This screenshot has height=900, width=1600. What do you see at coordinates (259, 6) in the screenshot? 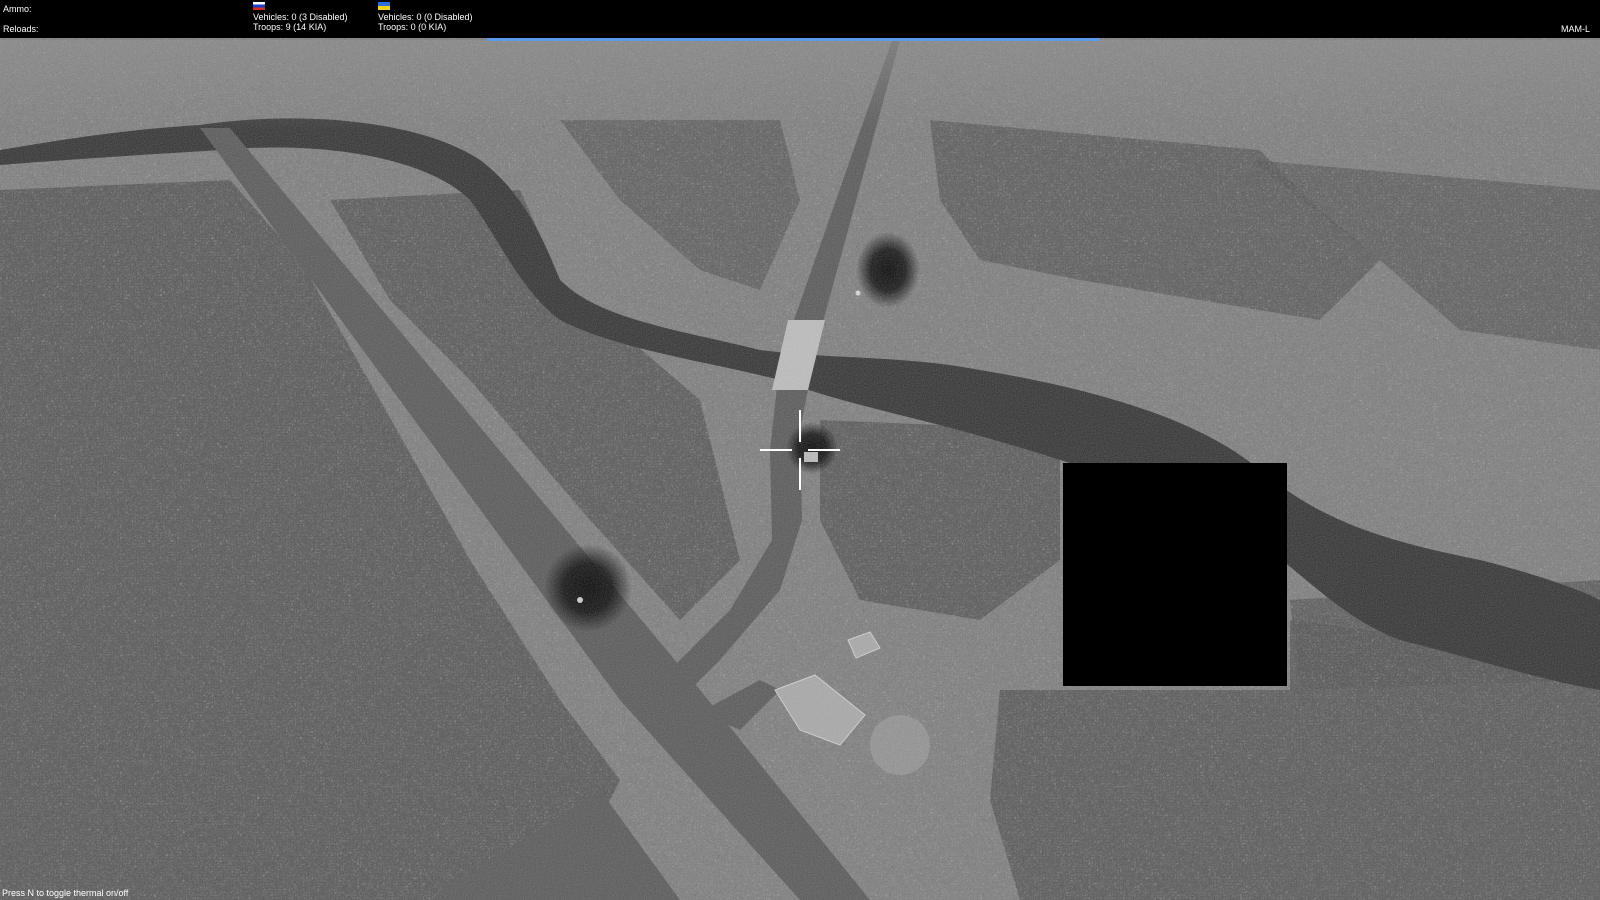
I see `russia-flag-icon` at bounding box center [259, 6].